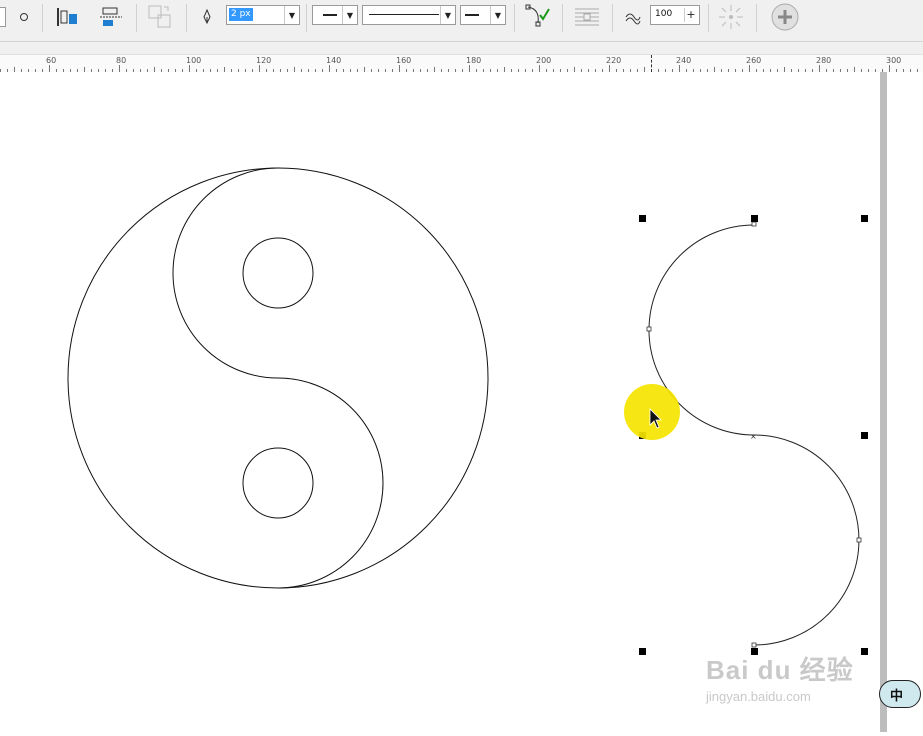 This screenshot has height=736, width=923. Describe the element at coordinates (780, 670) in the screenshot. I see `watermark-brand: Bai du 经验` at that location.